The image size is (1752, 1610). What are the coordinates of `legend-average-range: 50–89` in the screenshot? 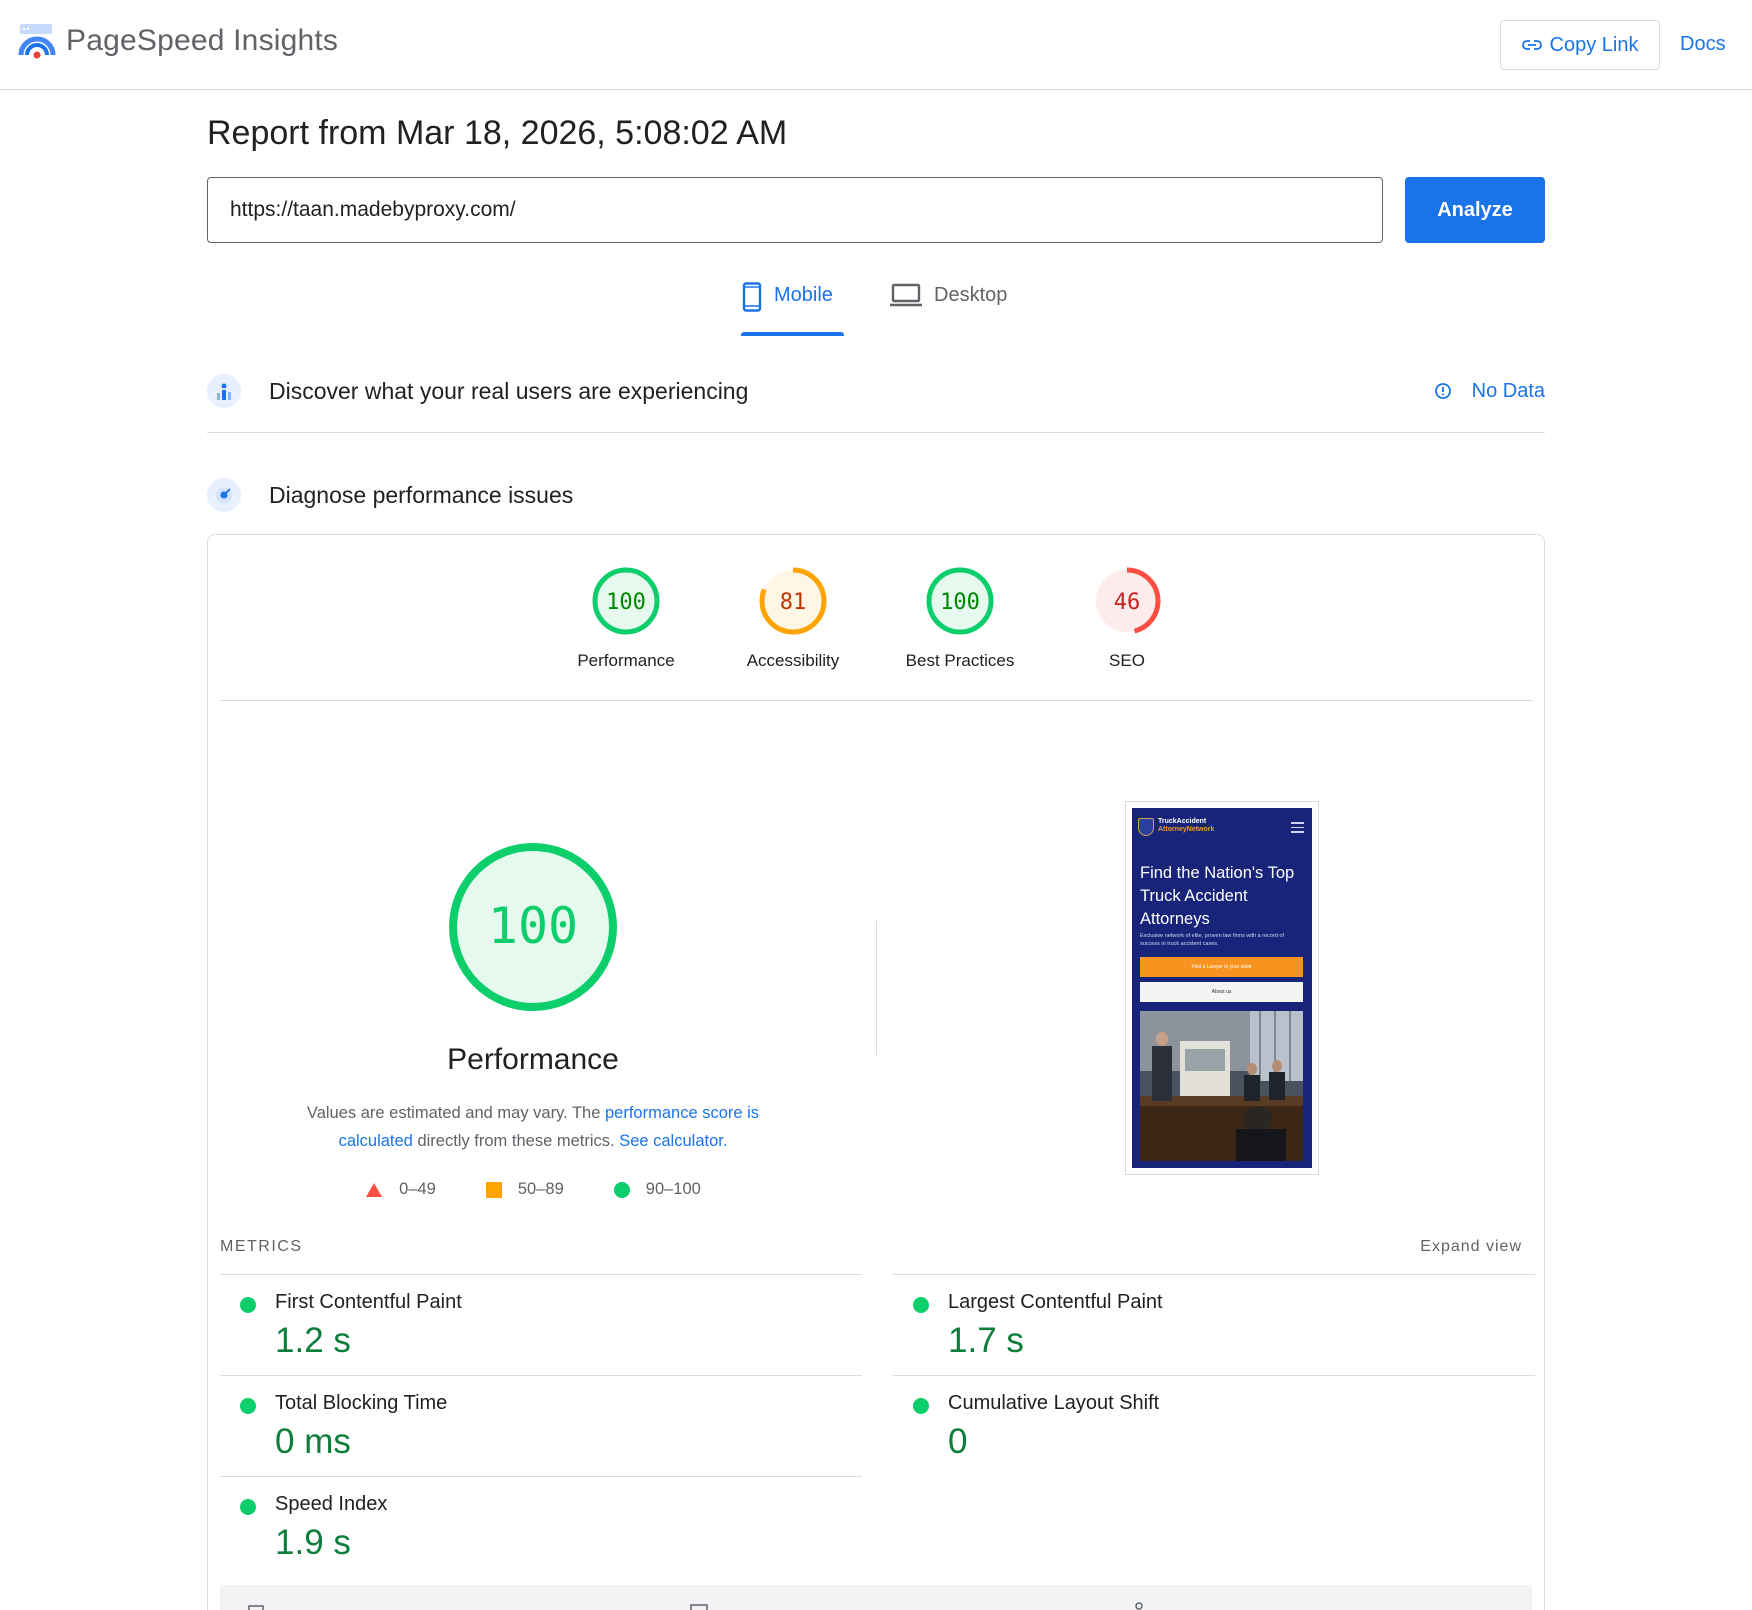 It's located at (540, 1189).